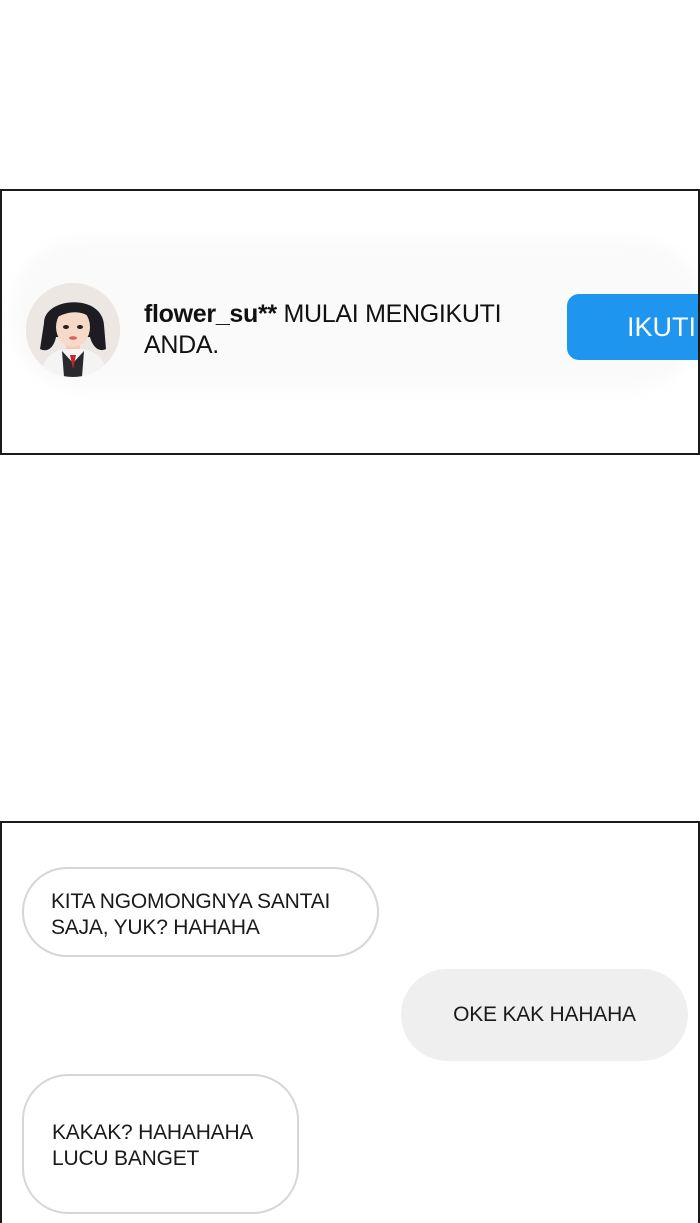 The height and width of the screenshot is (1223, 700). Describe the element at coordinates (191, 901) in the screenshot. I see `chat-message-line: KITA NGOMONGNYA SANTAI` at that location.